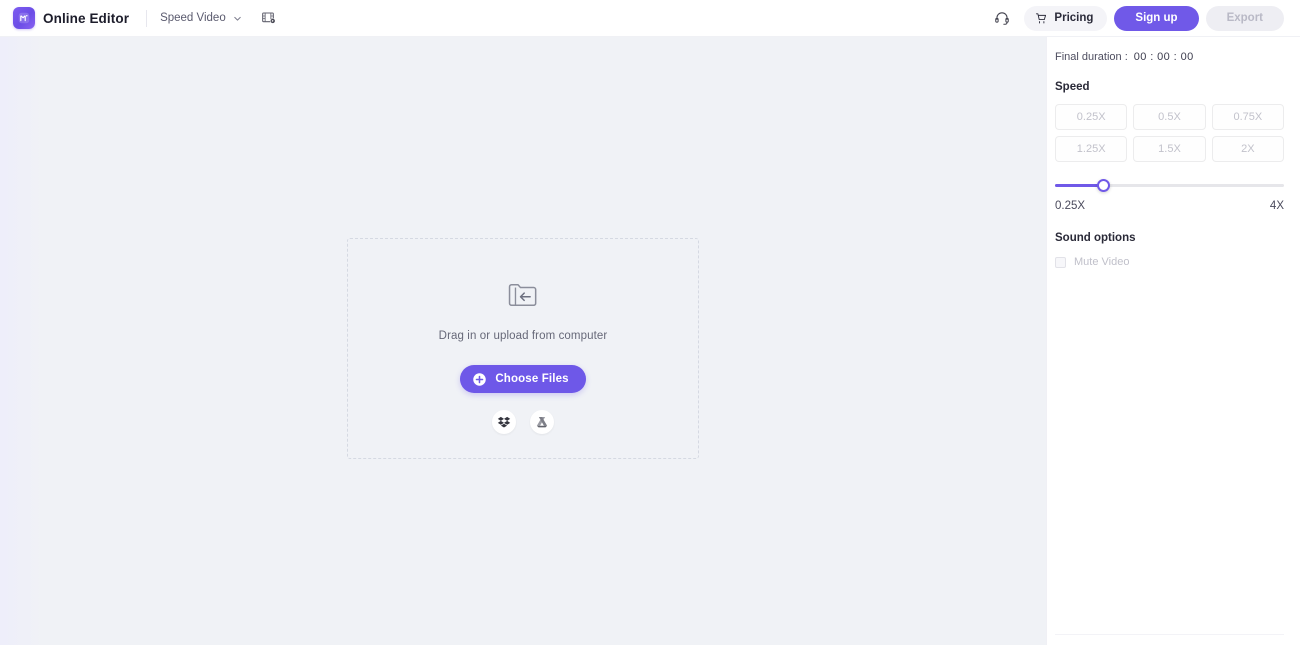 Image resolution: width=1300 pixels, height=645 pixels. What do you see at coordinates (1244, 18) in the screenshot?
I see `export-button: Export` at bounding box center [1244, 18].